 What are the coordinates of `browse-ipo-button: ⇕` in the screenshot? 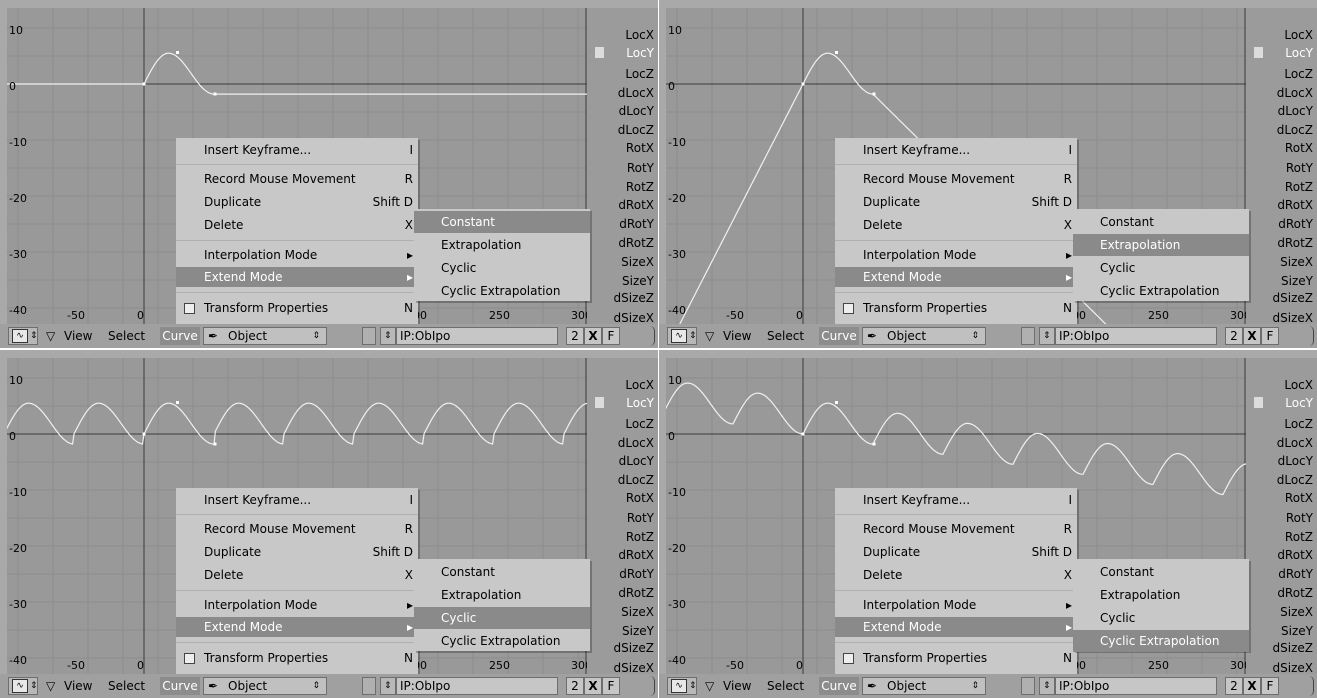 It's located at (388, 686).